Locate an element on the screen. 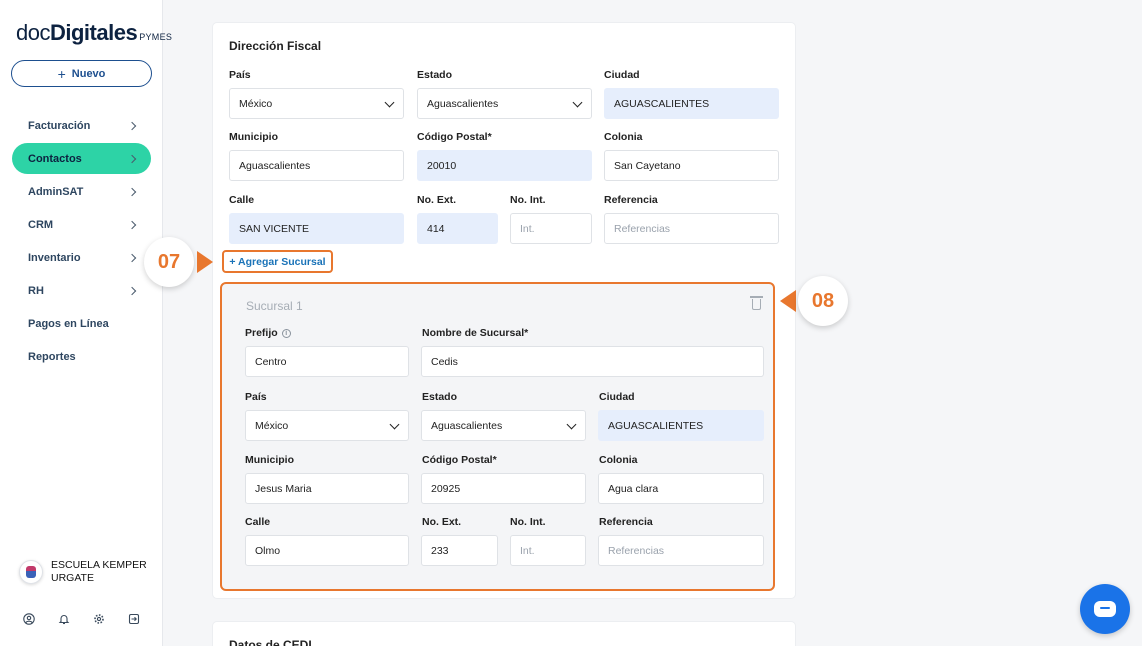 Image resolution: width=1142 pixels, height=646 pixels. step-07-label: 07 is located at coordinates (169, 261).